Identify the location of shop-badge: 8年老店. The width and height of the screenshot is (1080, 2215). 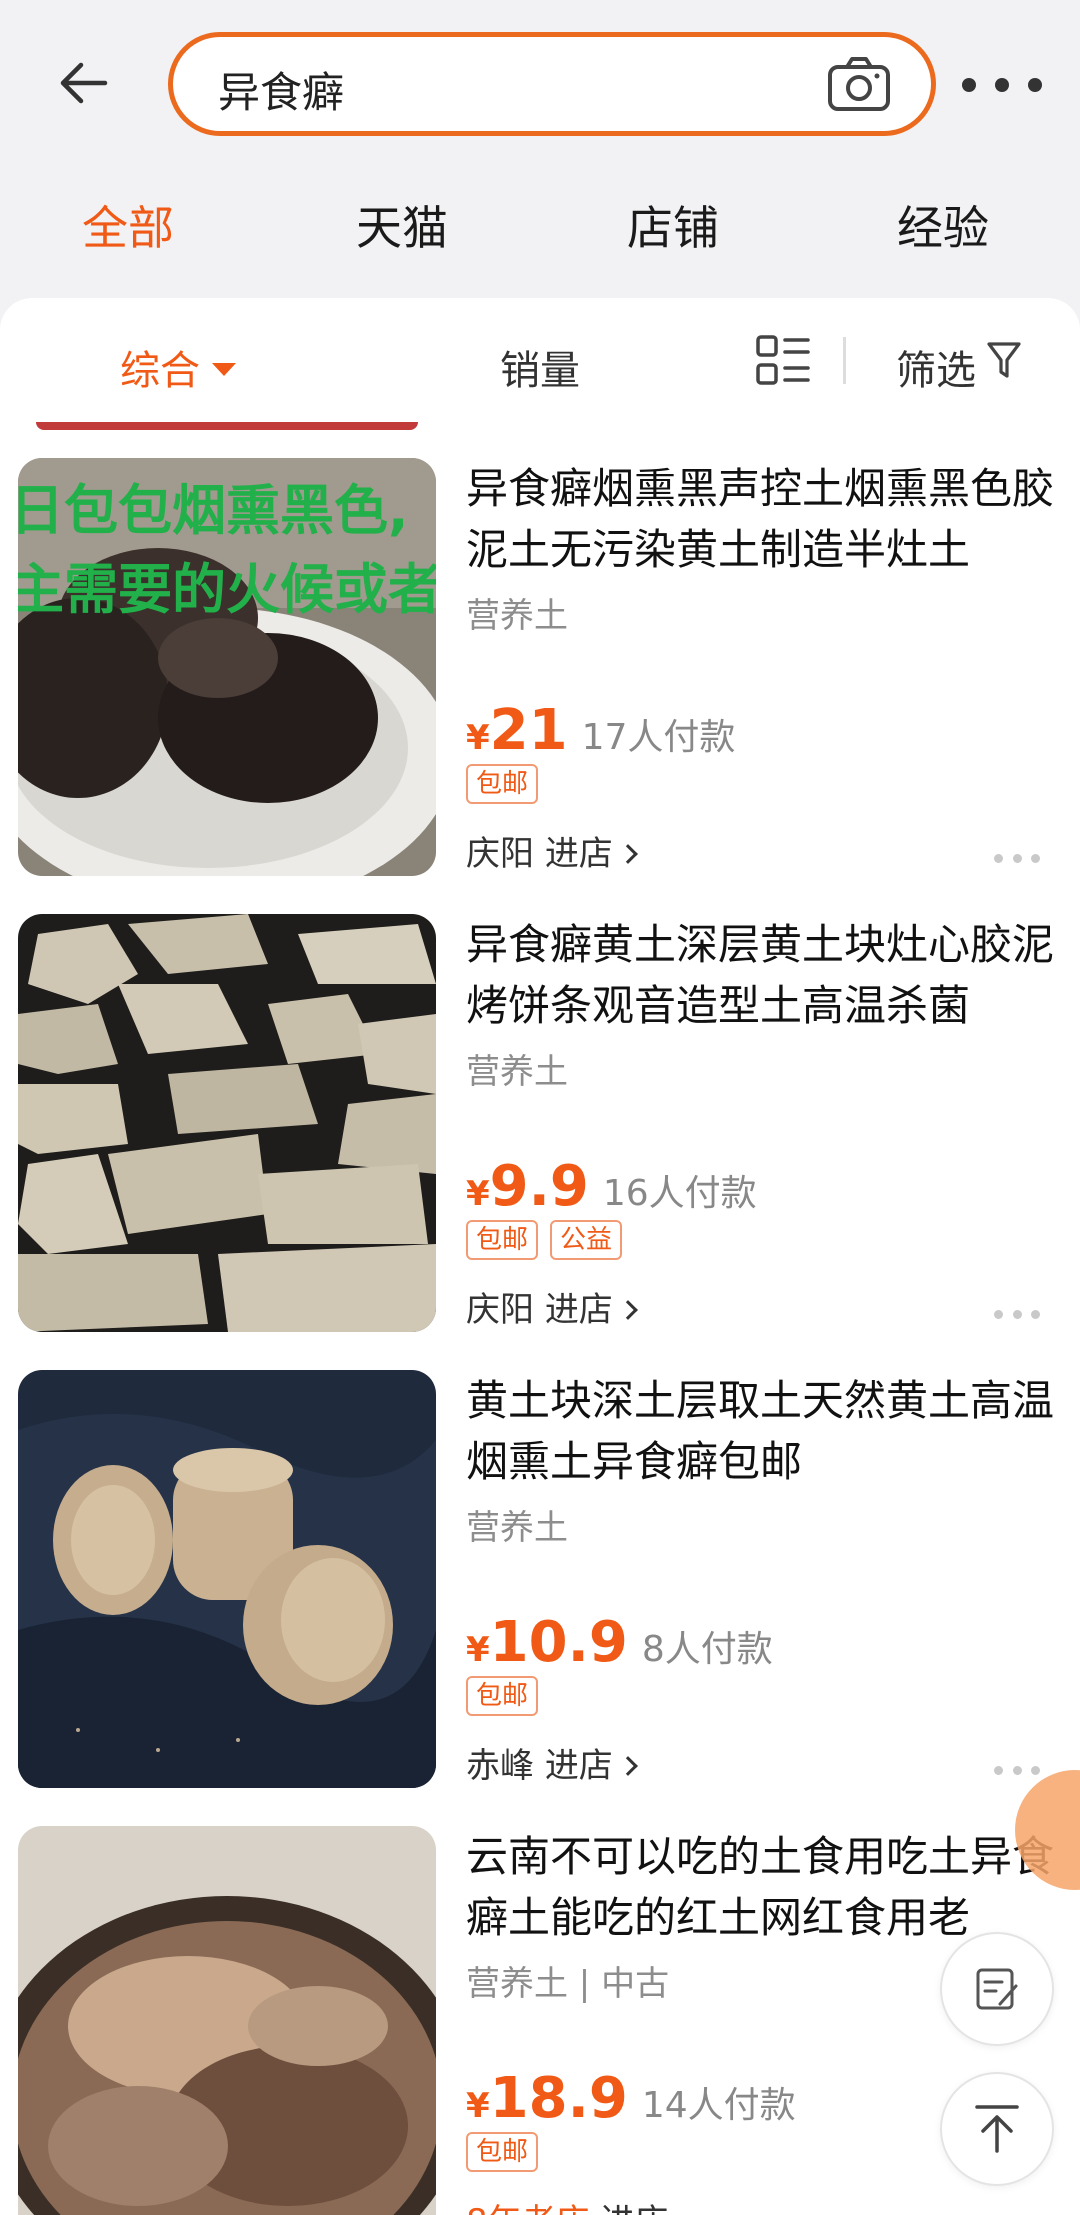
(528, 2208).